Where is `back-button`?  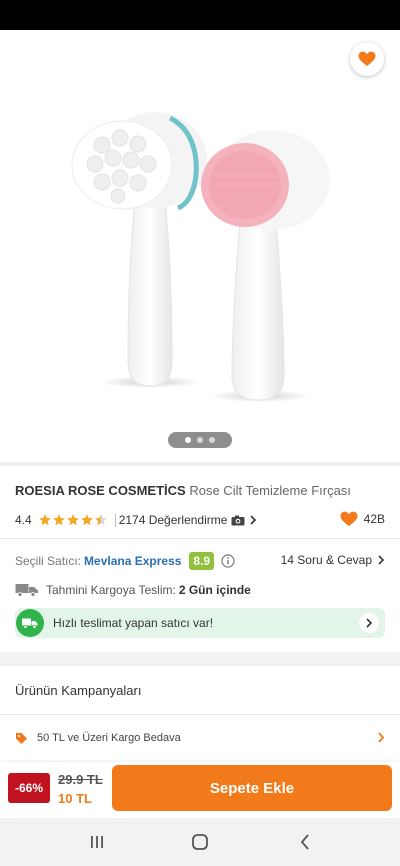 back-button is located at coordinates (28, 58).